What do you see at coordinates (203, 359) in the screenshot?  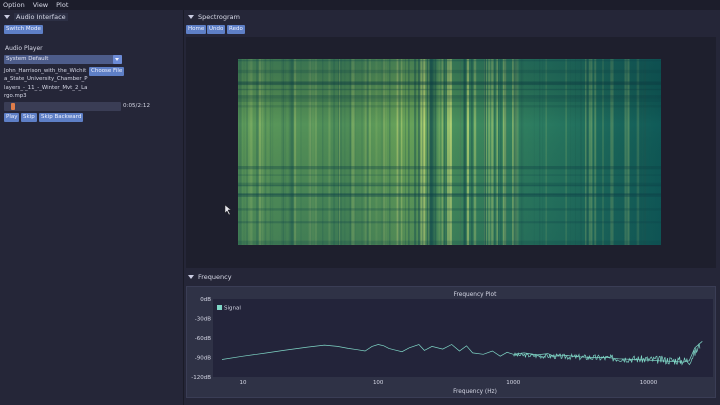 I see `y-tick-label: -90dB` at bounding box center [203, 359].